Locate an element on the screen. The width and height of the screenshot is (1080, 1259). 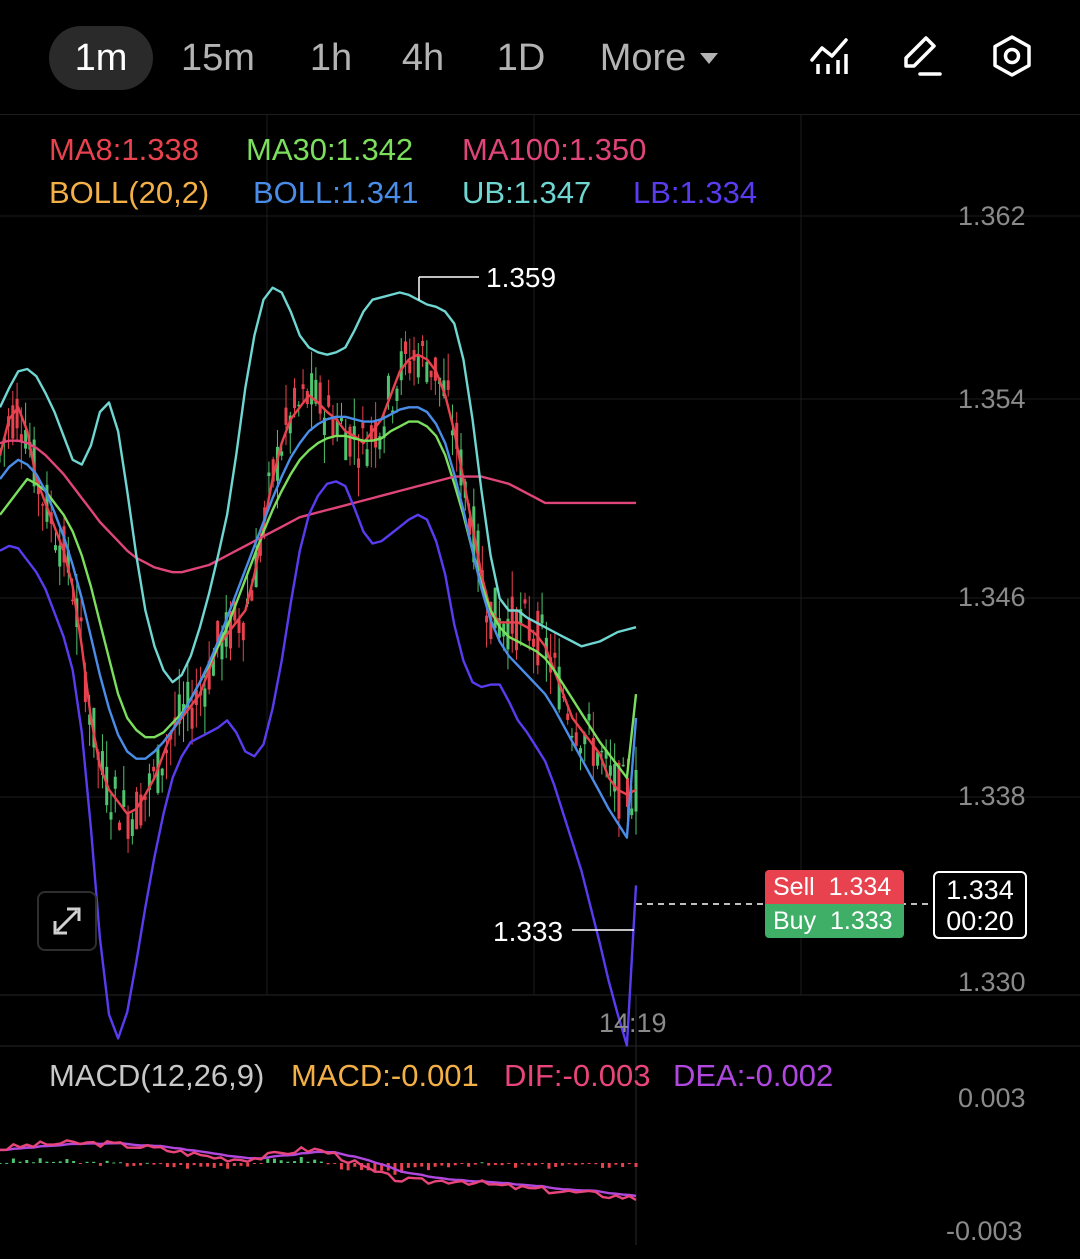
price-tick: 1.354 is located at coordinates (992, 399).